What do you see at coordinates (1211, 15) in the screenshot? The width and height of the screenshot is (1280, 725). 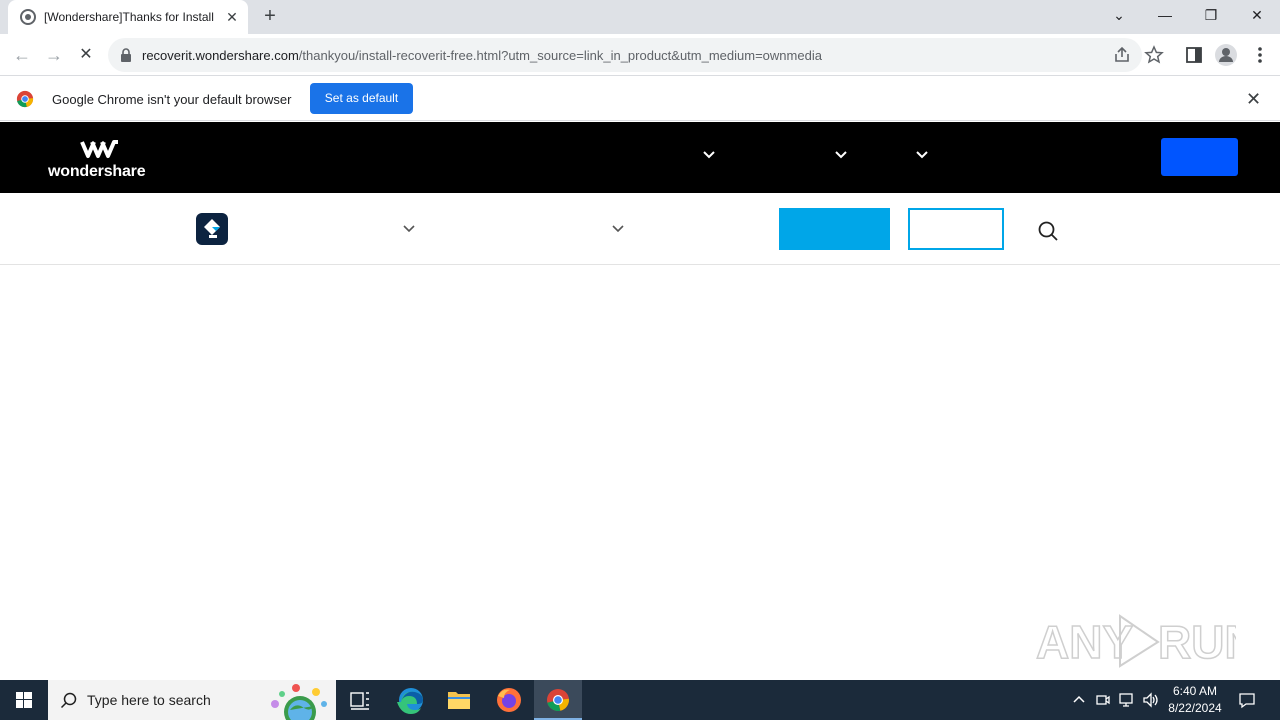 I see `restore-button: ❐` at bounding box center [1211, 15].